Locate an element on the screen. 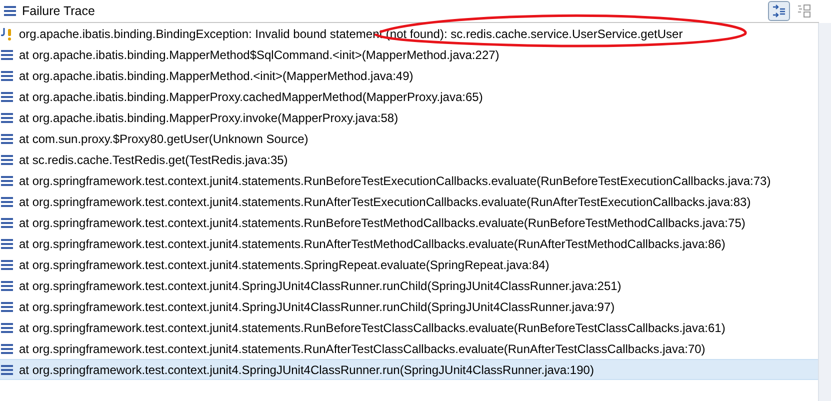 The image size is (831, 401). trace-text: at org.springframework.test.context.junit4.SpringJUnit4ClassRunner.runChild(SpringJUnit4ClassRunner.java:97) is located at coordinates (317, 307).